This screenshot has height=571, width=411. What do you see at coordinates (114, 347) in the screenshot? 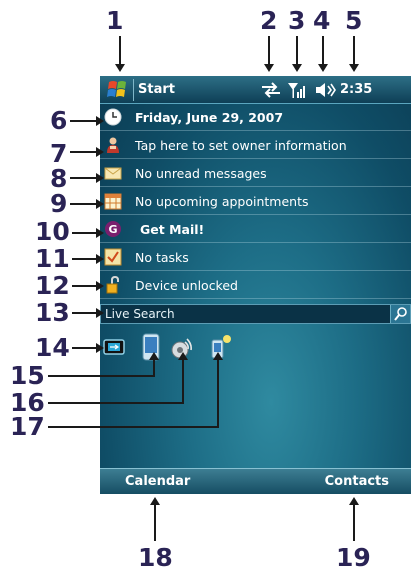
I see `comm-manager-icon` at bounding box center [114, 347].